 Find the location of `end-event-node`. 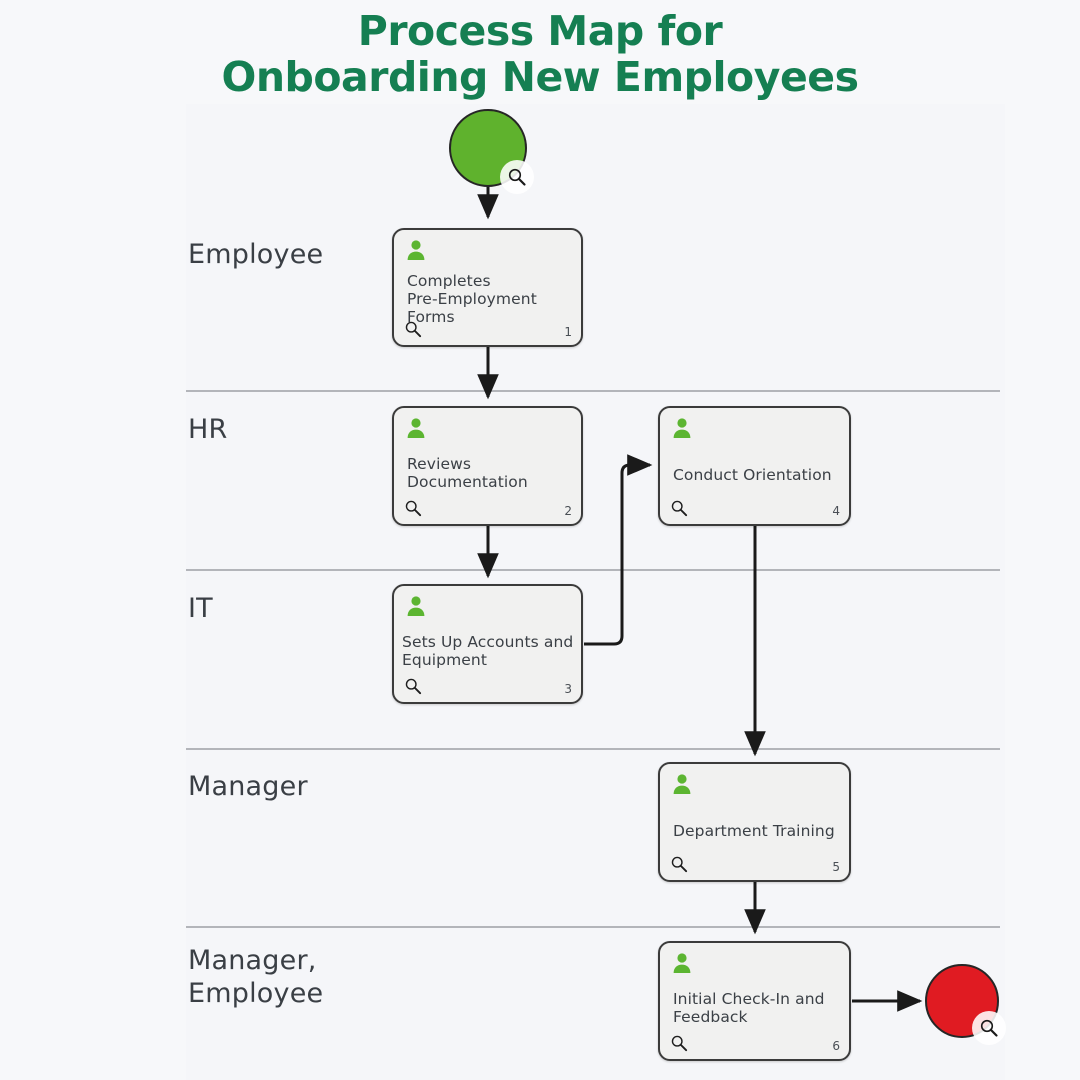

end-event-node is located at coordinates (965, 1004).